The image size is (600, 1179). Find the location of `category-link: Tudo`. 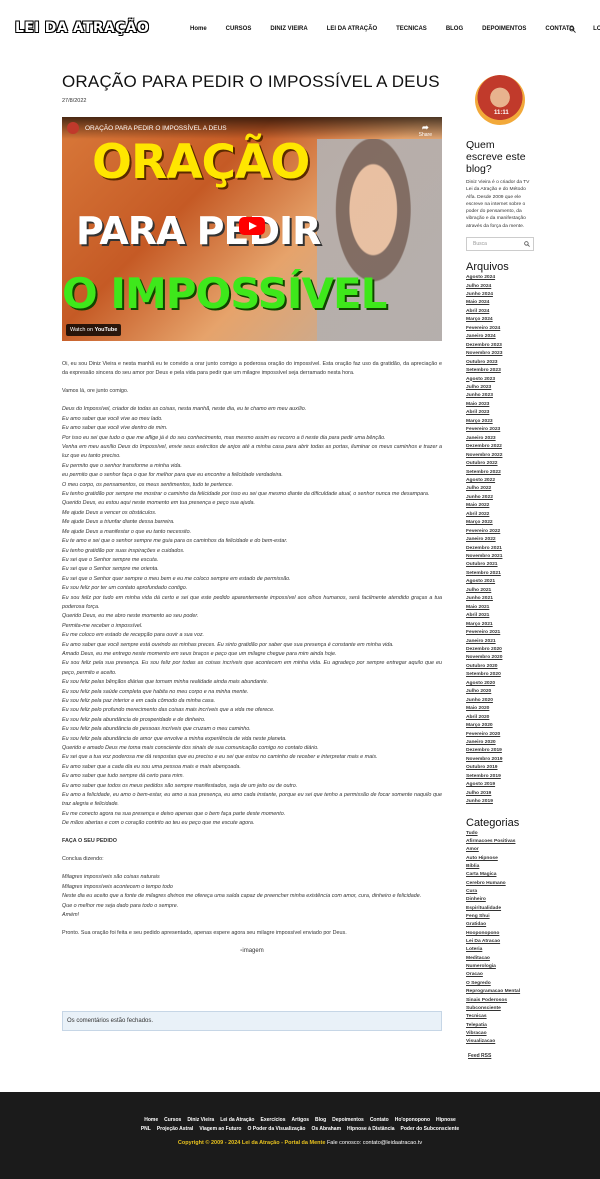

category-link: Tudo is located at coordinates (500, 834).